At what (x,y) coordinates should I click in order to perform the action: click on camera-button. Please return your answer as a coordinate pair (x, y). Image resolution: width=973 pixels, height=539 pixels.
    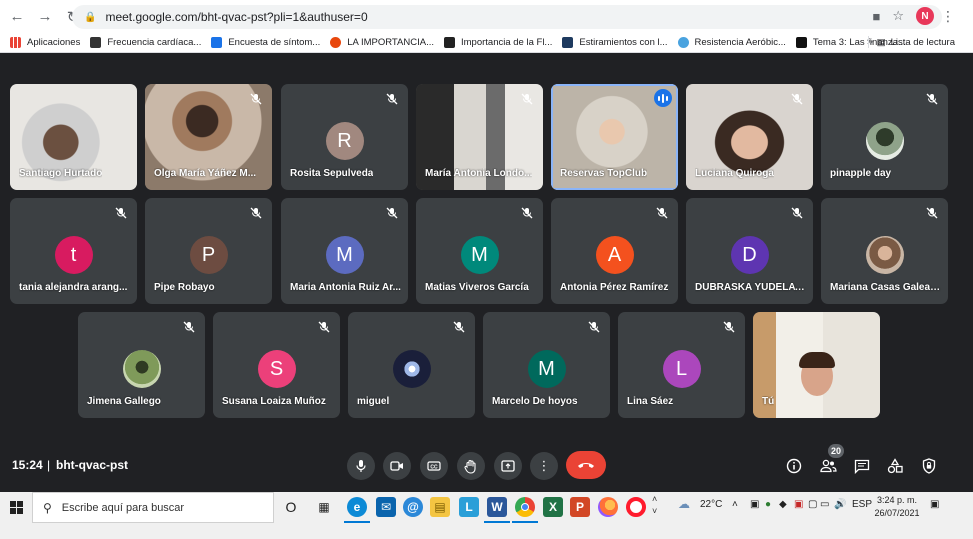
    Looking at the image, I should click on (397, 466).